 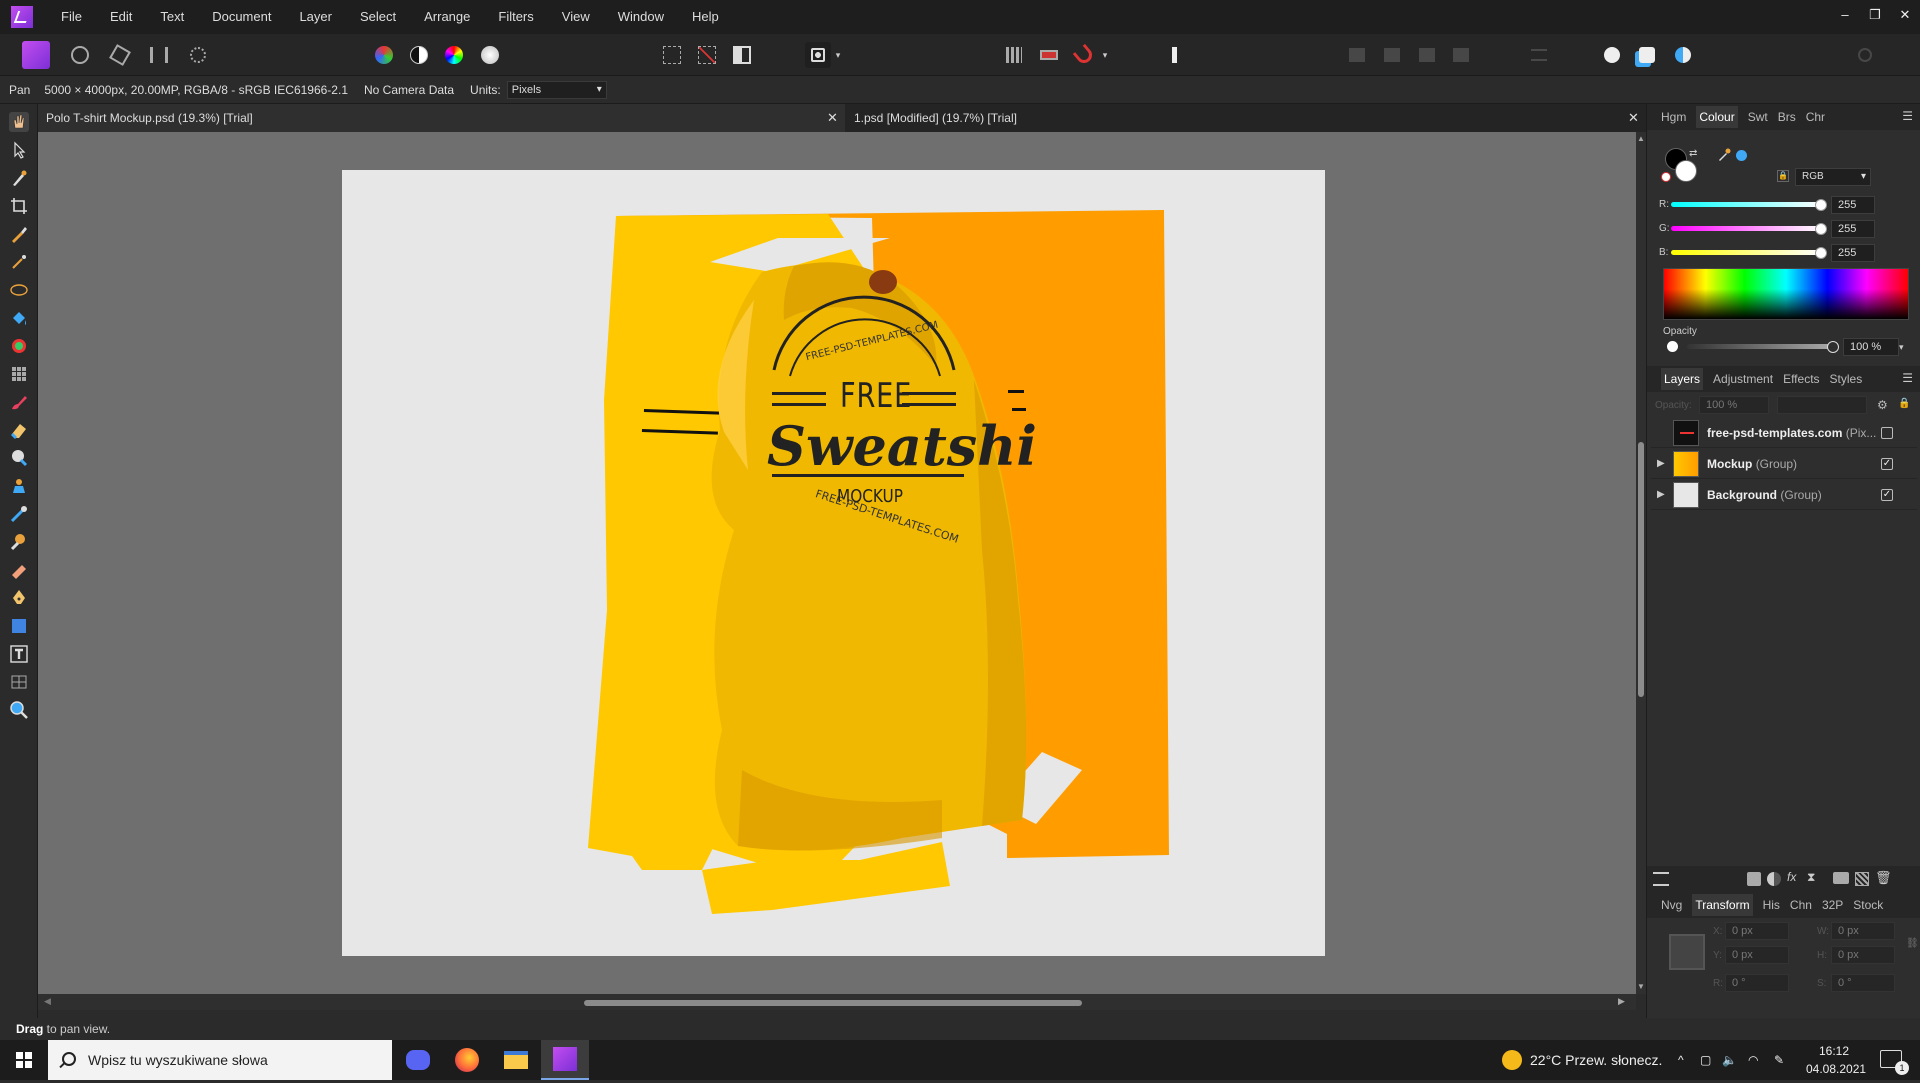 What do you see at coordinates (742, 55) in the screenshot?
I see `invert-selection-icon` at bounding box center [742, 55].